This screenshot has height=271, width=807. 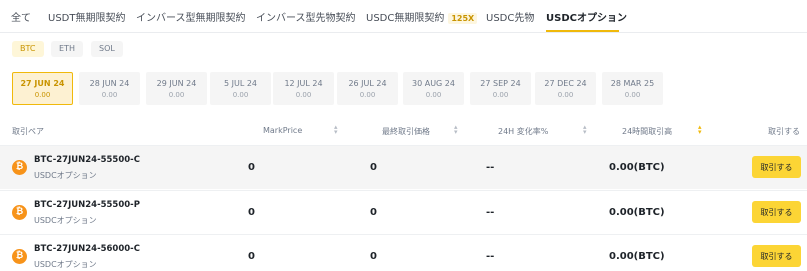 What do you see at coordinates (28, 49) in the screenshot?
I see `asset-chip-btc: BTC` at bounding box center [28, 49].